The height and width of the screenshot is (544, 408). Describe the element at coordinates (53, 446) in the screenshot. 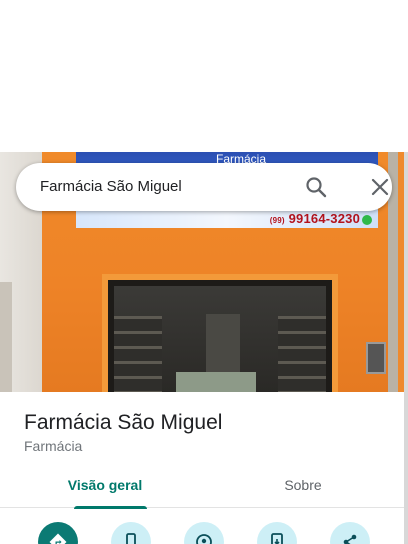

I see `place-category: Farmácia` at that location.